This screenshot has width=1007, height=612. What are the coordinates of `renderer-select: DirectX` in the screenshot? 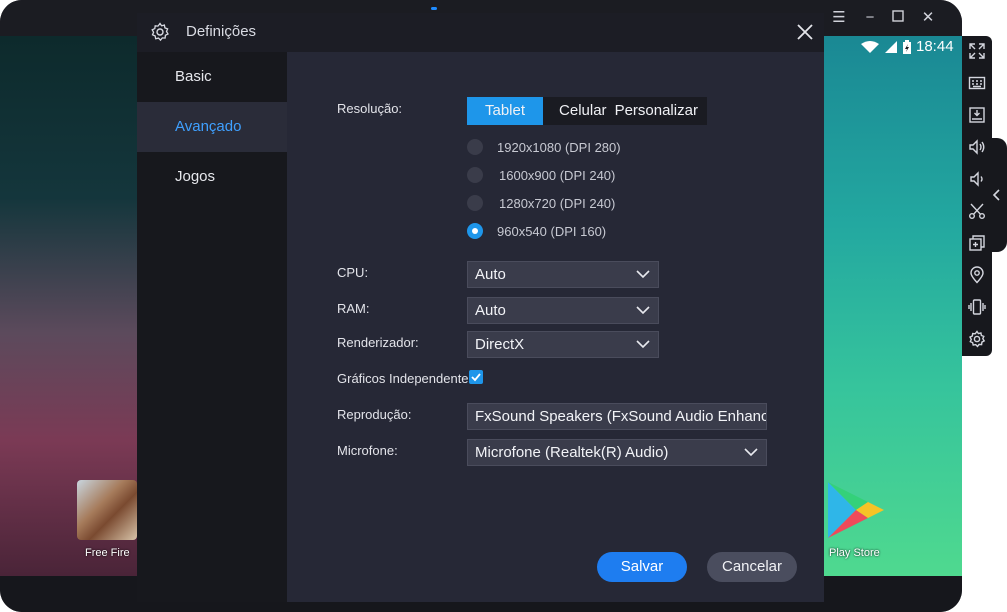 It's located at (563, 344).